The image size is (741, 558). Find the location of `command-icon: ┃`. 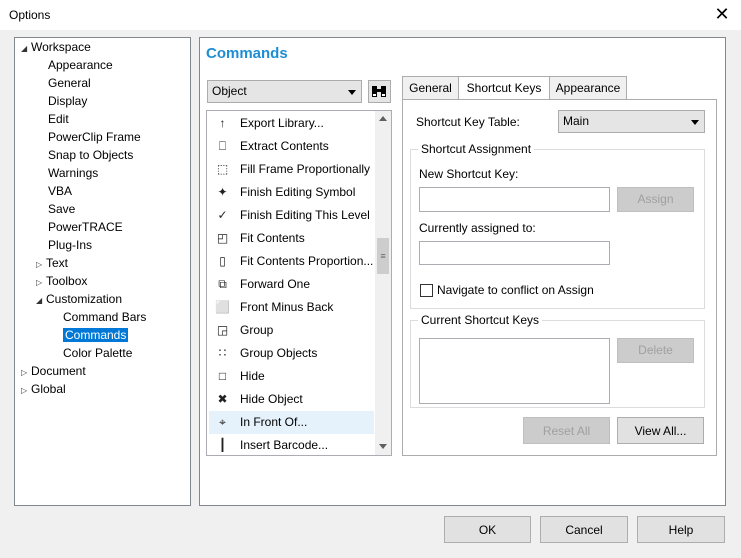

command-icon: ┃ is located at coordinates (222, 445).